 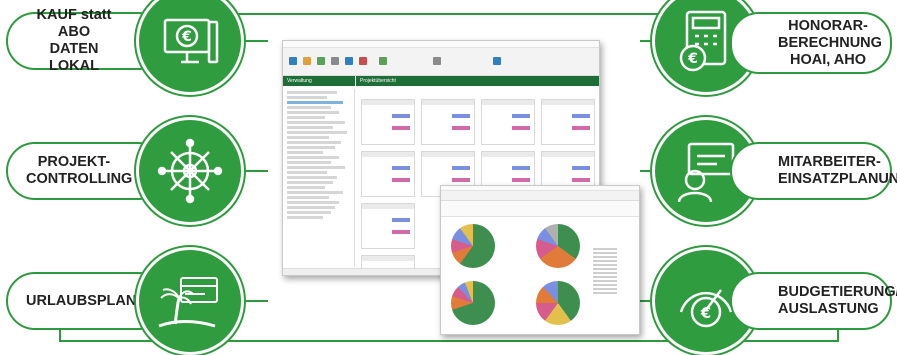 I want to click on feature-budgetierung-auslastung: BUDGETIERUNG/ AUSLASTUNG, so click(x=813, y=301).